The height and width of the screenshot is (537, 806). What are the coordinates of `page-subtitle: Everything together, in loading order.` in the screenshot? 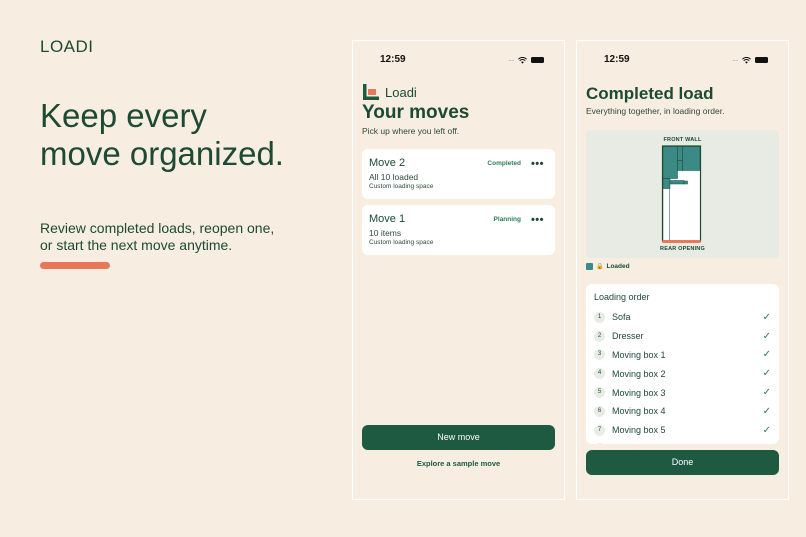 It's located at (655, 111).